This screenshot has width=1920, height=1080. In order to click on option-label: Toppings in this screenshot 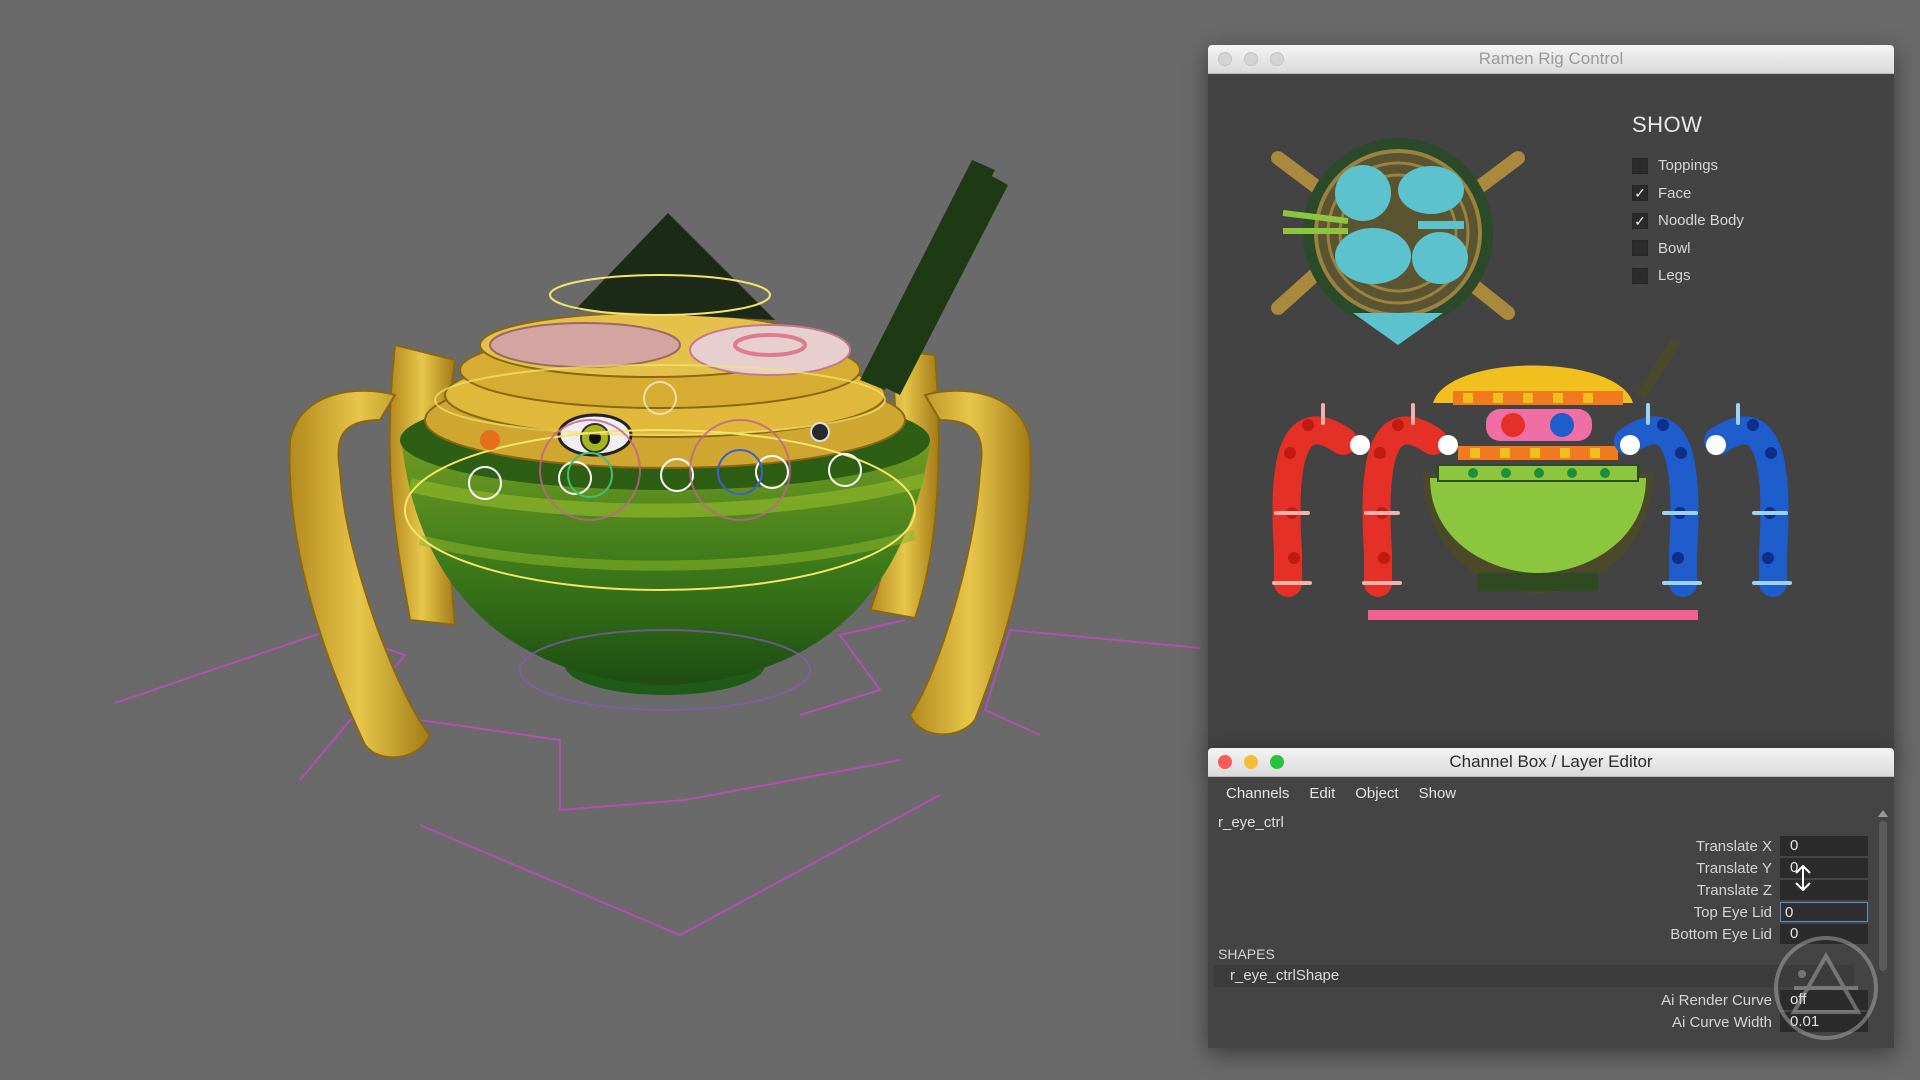, I will do `click(1688, 166)`.